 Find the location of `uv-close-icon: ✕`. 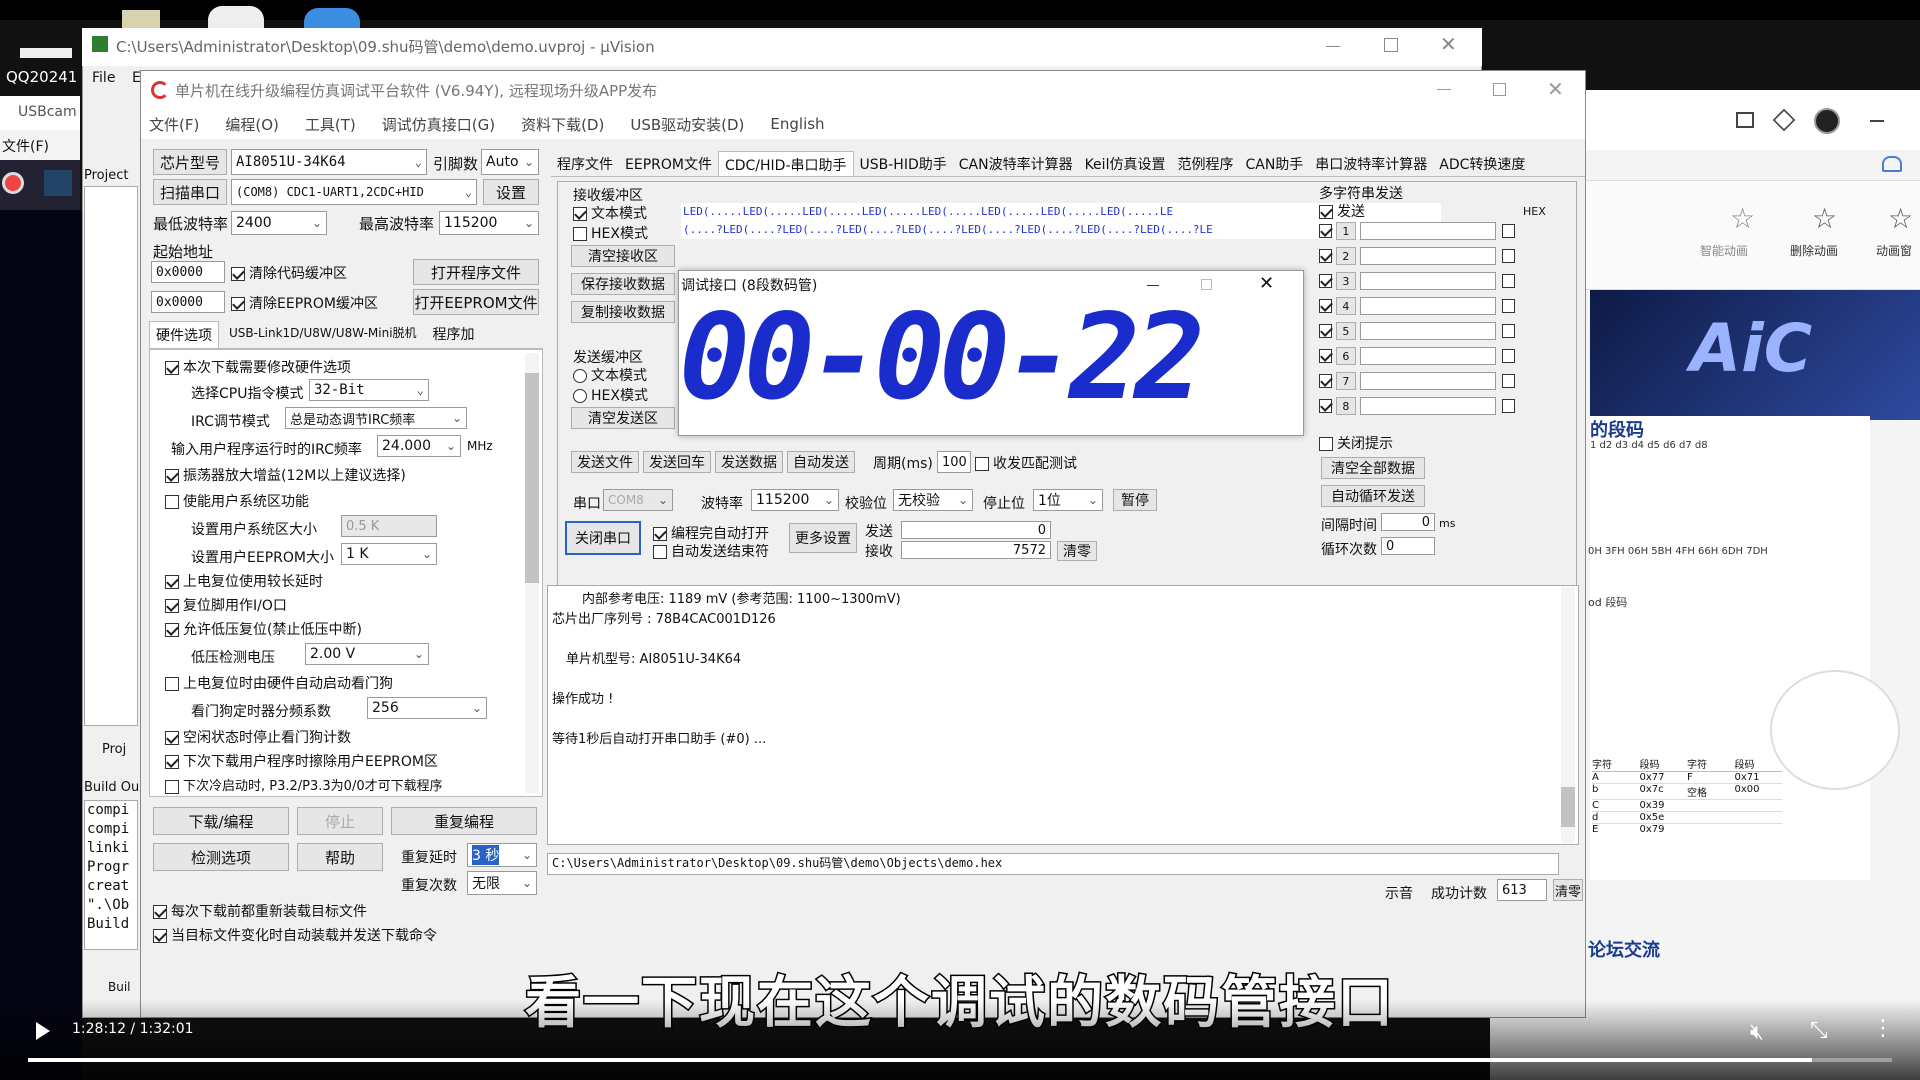

uv-close-icon: ✕ is located at coordinates (1448, 44).